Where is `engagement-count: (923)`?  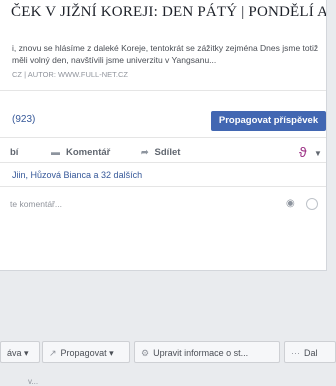
engagement-count: (923) is located at coordinates (23, 119).